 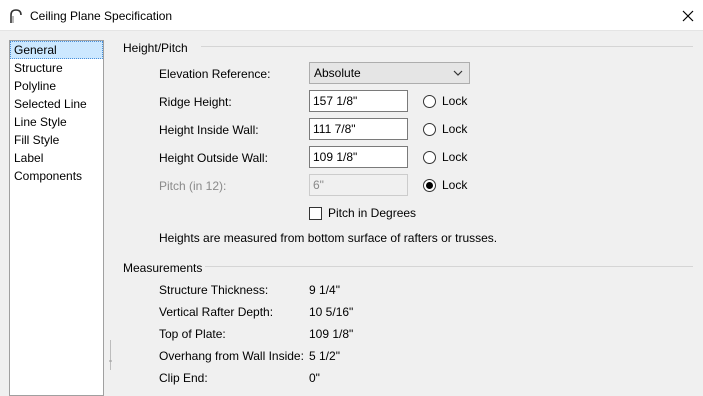 What do you see at coordinates (458, 73) in the screenshot?
I see `chevron-down-icon` at bounding box center [458, 73].